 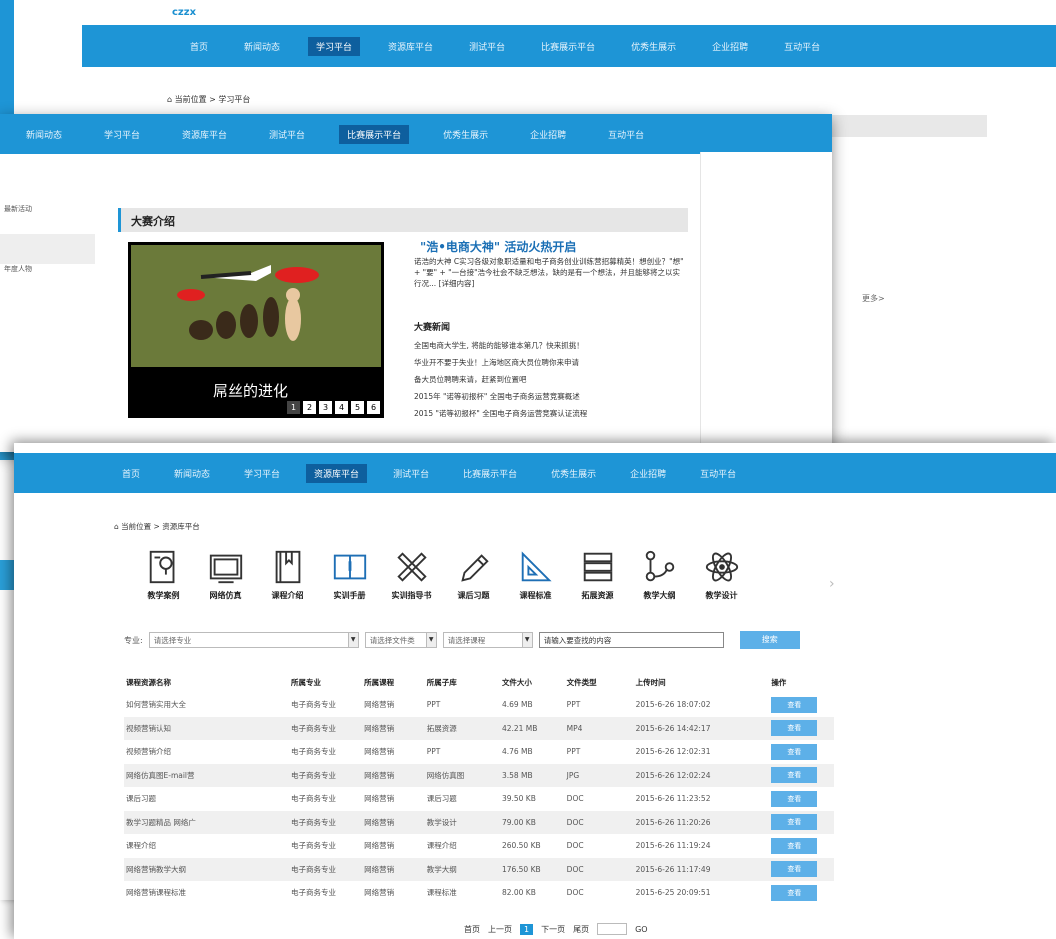 I want to click on pencil-icon, so click(x=474, y=568).